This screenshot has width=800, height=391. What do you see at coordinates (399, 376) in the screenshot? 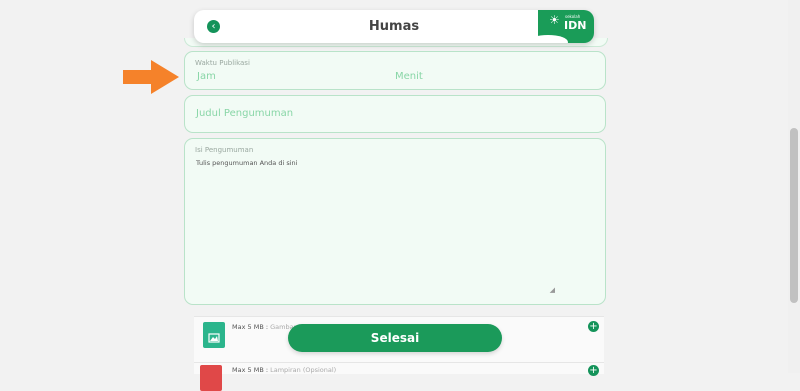
I see `upload-row-attachment: Max 5 MB : Lampiran (Opsional) +` at bounding box center [399, 376].